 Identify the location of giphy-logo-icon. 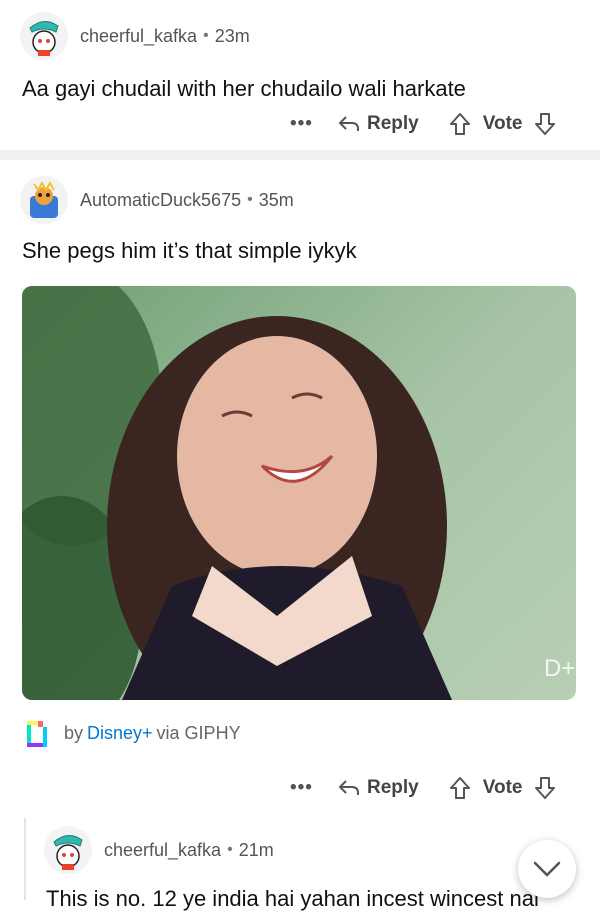
(37, 734).